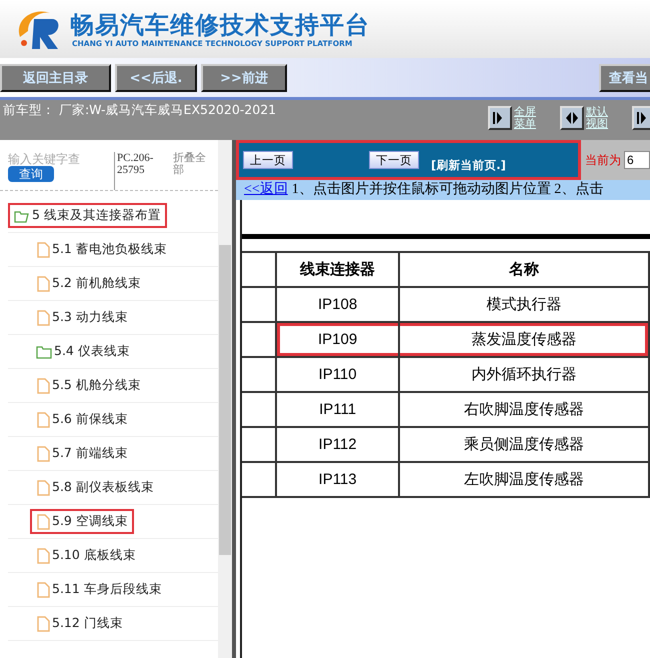 This screenshot has height=658, width=650. I want to click on tree-item: 5.6 前保线束, so click(82, 419).